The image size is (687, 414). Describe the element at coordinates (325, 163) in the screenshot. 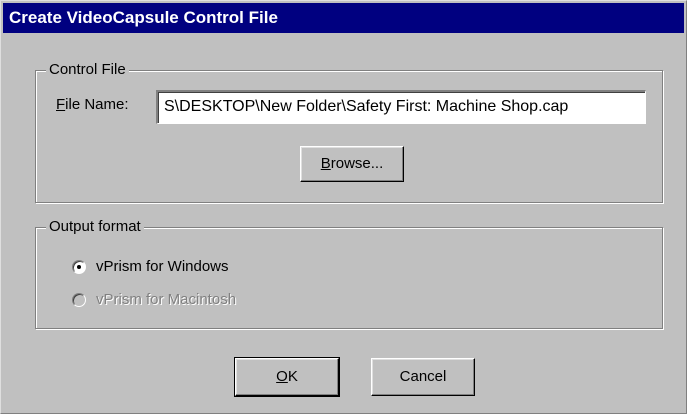

I see `browse-mnemonic: B` at that location.